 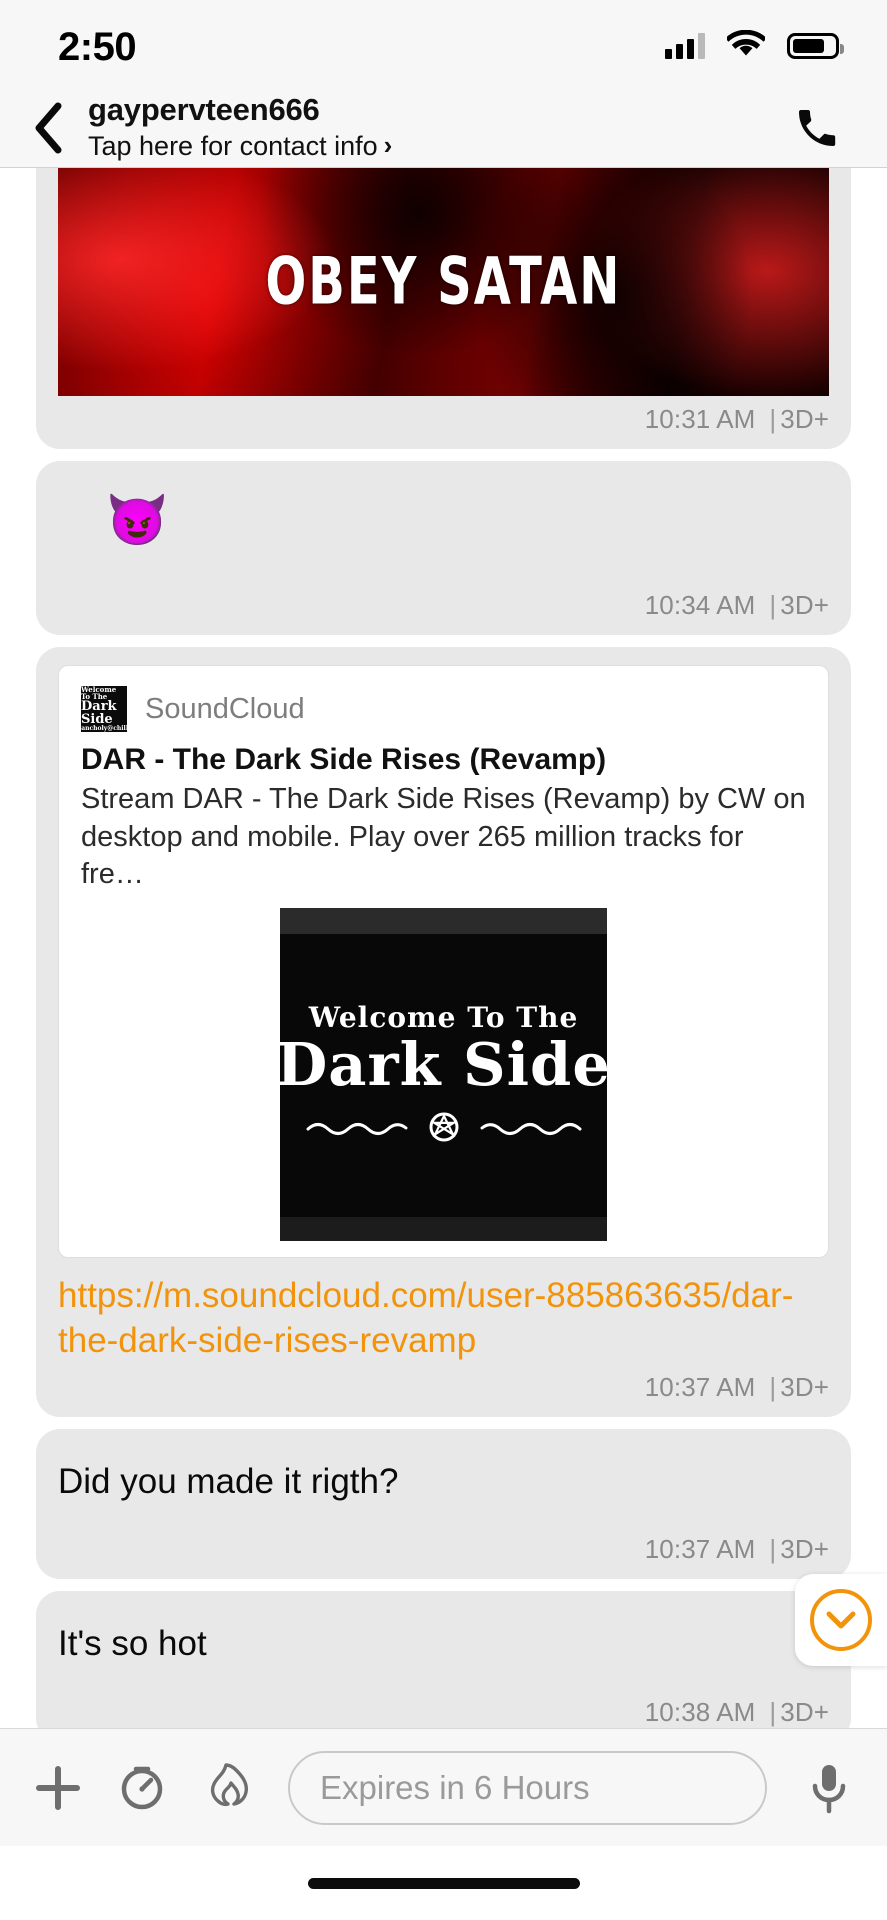 I want to click on message-time: 10:34 AM, so click(x=700, y=605).